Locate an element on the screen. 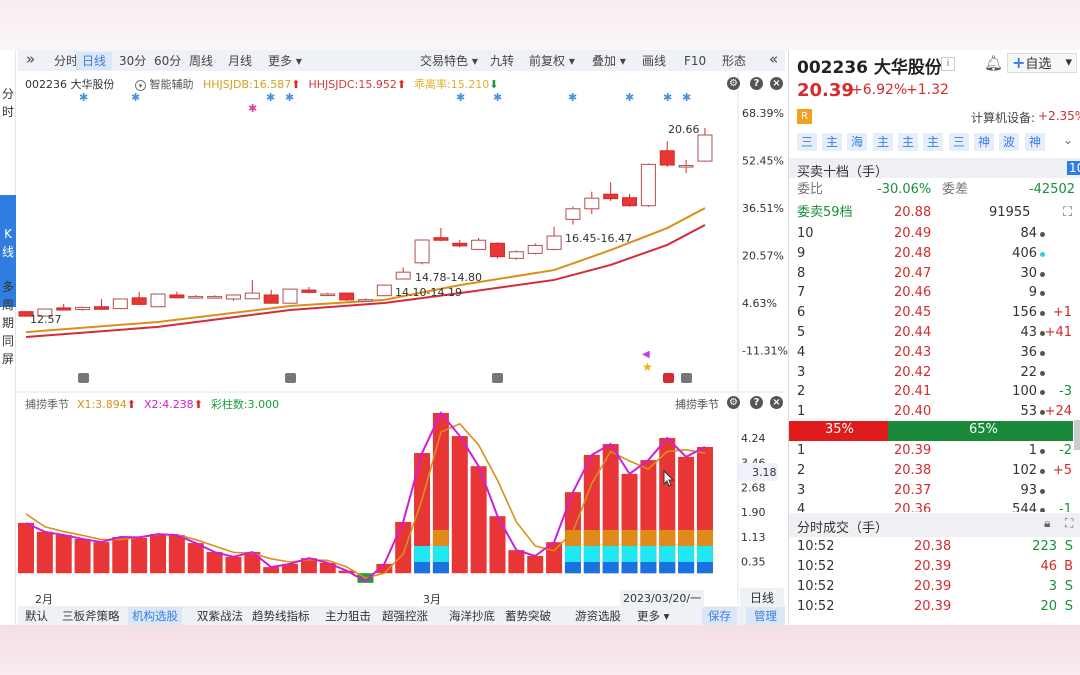 The width and height of the screenshot is (1080, 675). orderbook-row: 2 20.38 102 +5 is located at coordinates (934, 471).